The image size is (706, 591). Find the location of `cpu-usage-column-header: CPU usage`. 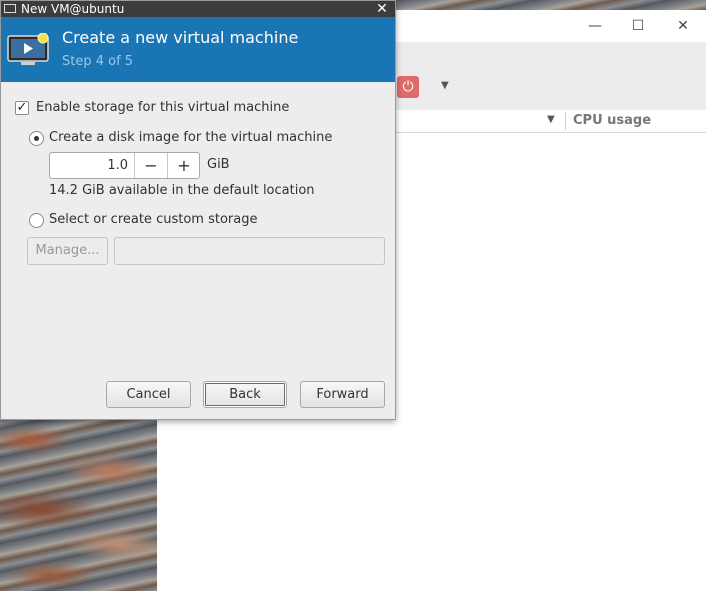

cpu-usage-column-header: CPU usage is located at coordinates (612, 120).